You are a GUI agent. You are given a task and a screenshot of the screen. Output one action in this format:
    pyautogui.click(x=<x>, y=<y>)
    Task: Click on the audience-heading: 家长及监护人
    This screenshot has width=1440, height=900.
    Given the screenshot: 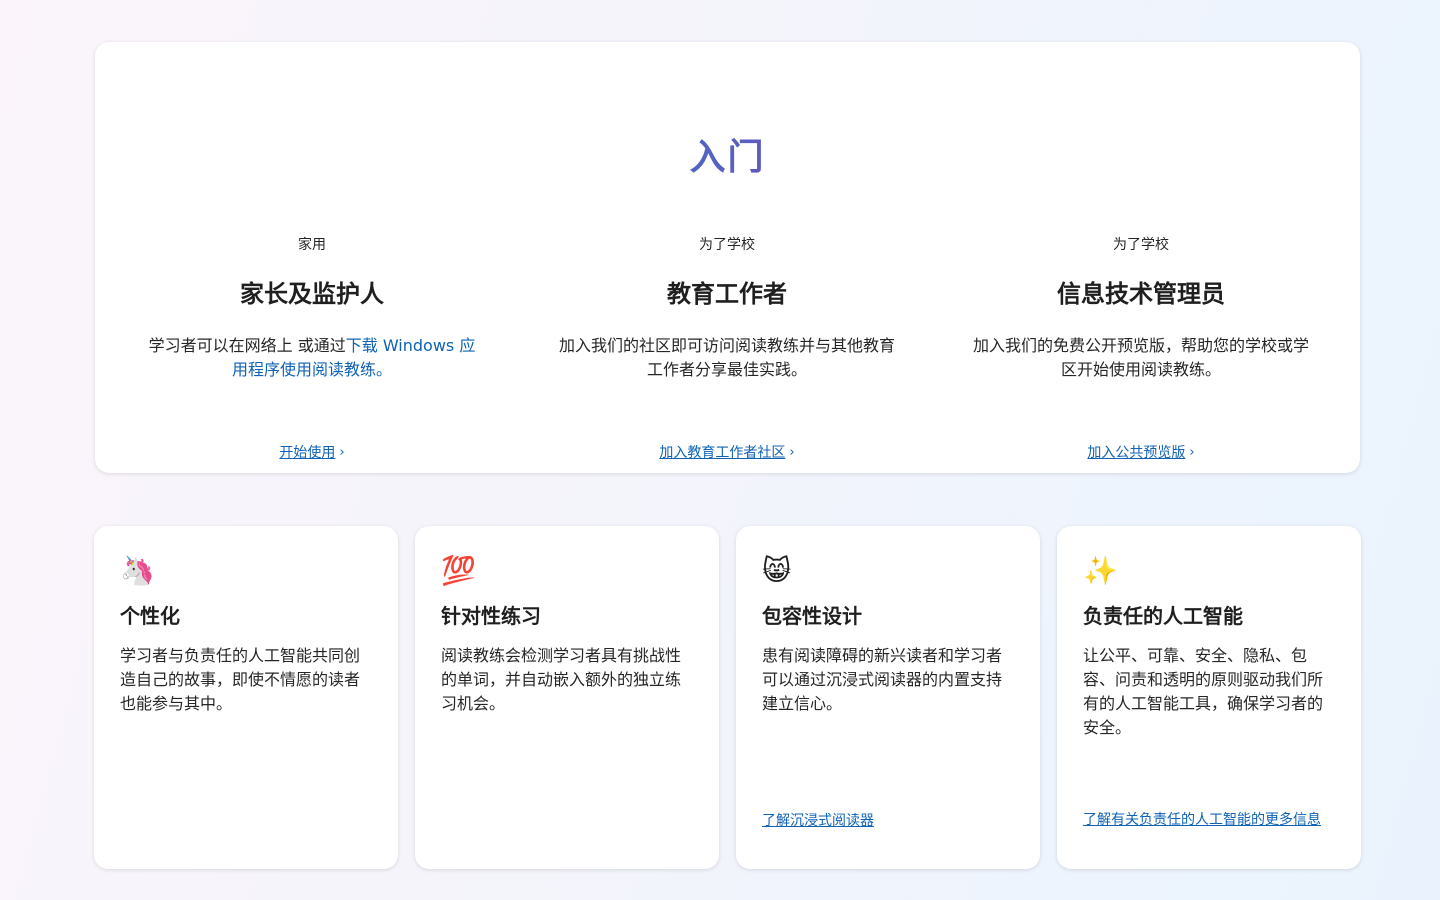 What is the action you would take?
    pyautogui.click(x=312, y=294)
    